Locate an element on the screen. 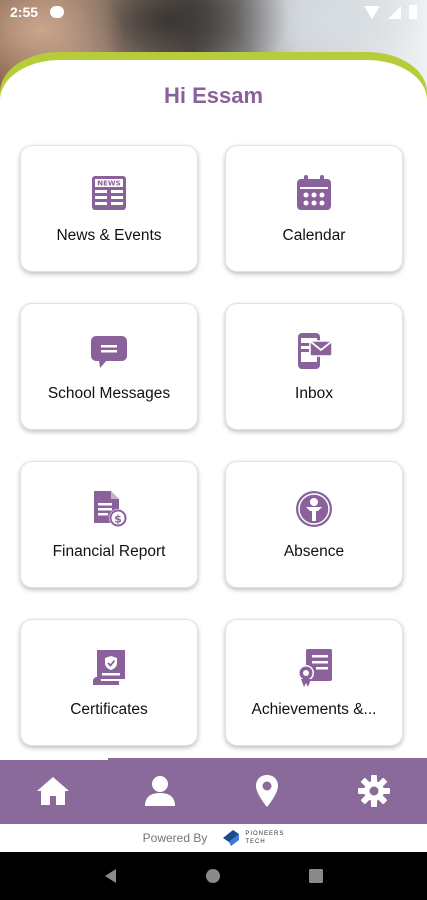 The height and width of the screenshot is (900, 427). message-notification-icon is located at coordinates (57, 12).